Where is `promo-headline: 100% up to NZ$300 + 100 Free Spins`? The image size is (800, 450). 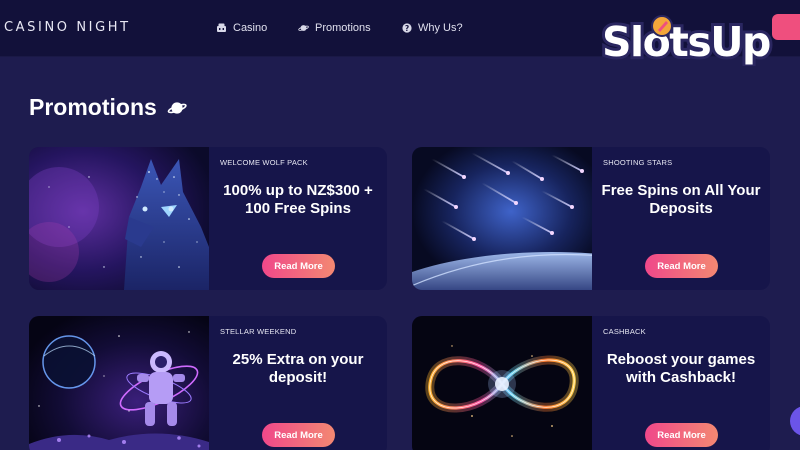 promo-headline: 100% up to NZ$300 + 100 Free Spins is located at coordinates (298, 199).